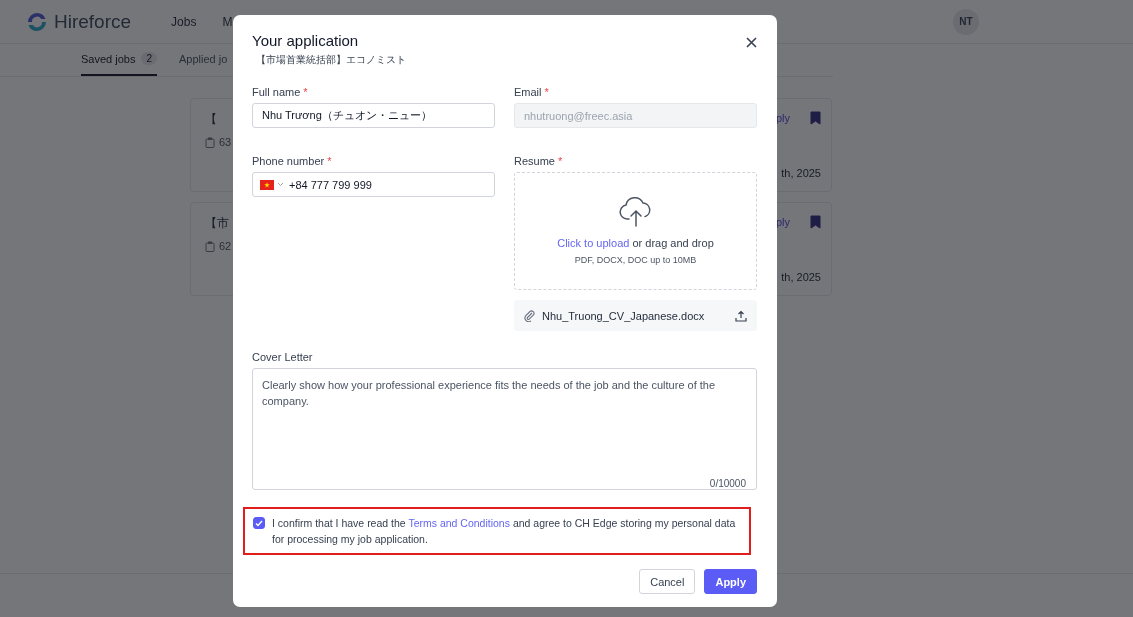 The width and height of the screenshot is (1133, 617). What do you see at coordinates (534, 161) in the screenshot?
I see `field-label: Resume` at bounding box center [534, 161].